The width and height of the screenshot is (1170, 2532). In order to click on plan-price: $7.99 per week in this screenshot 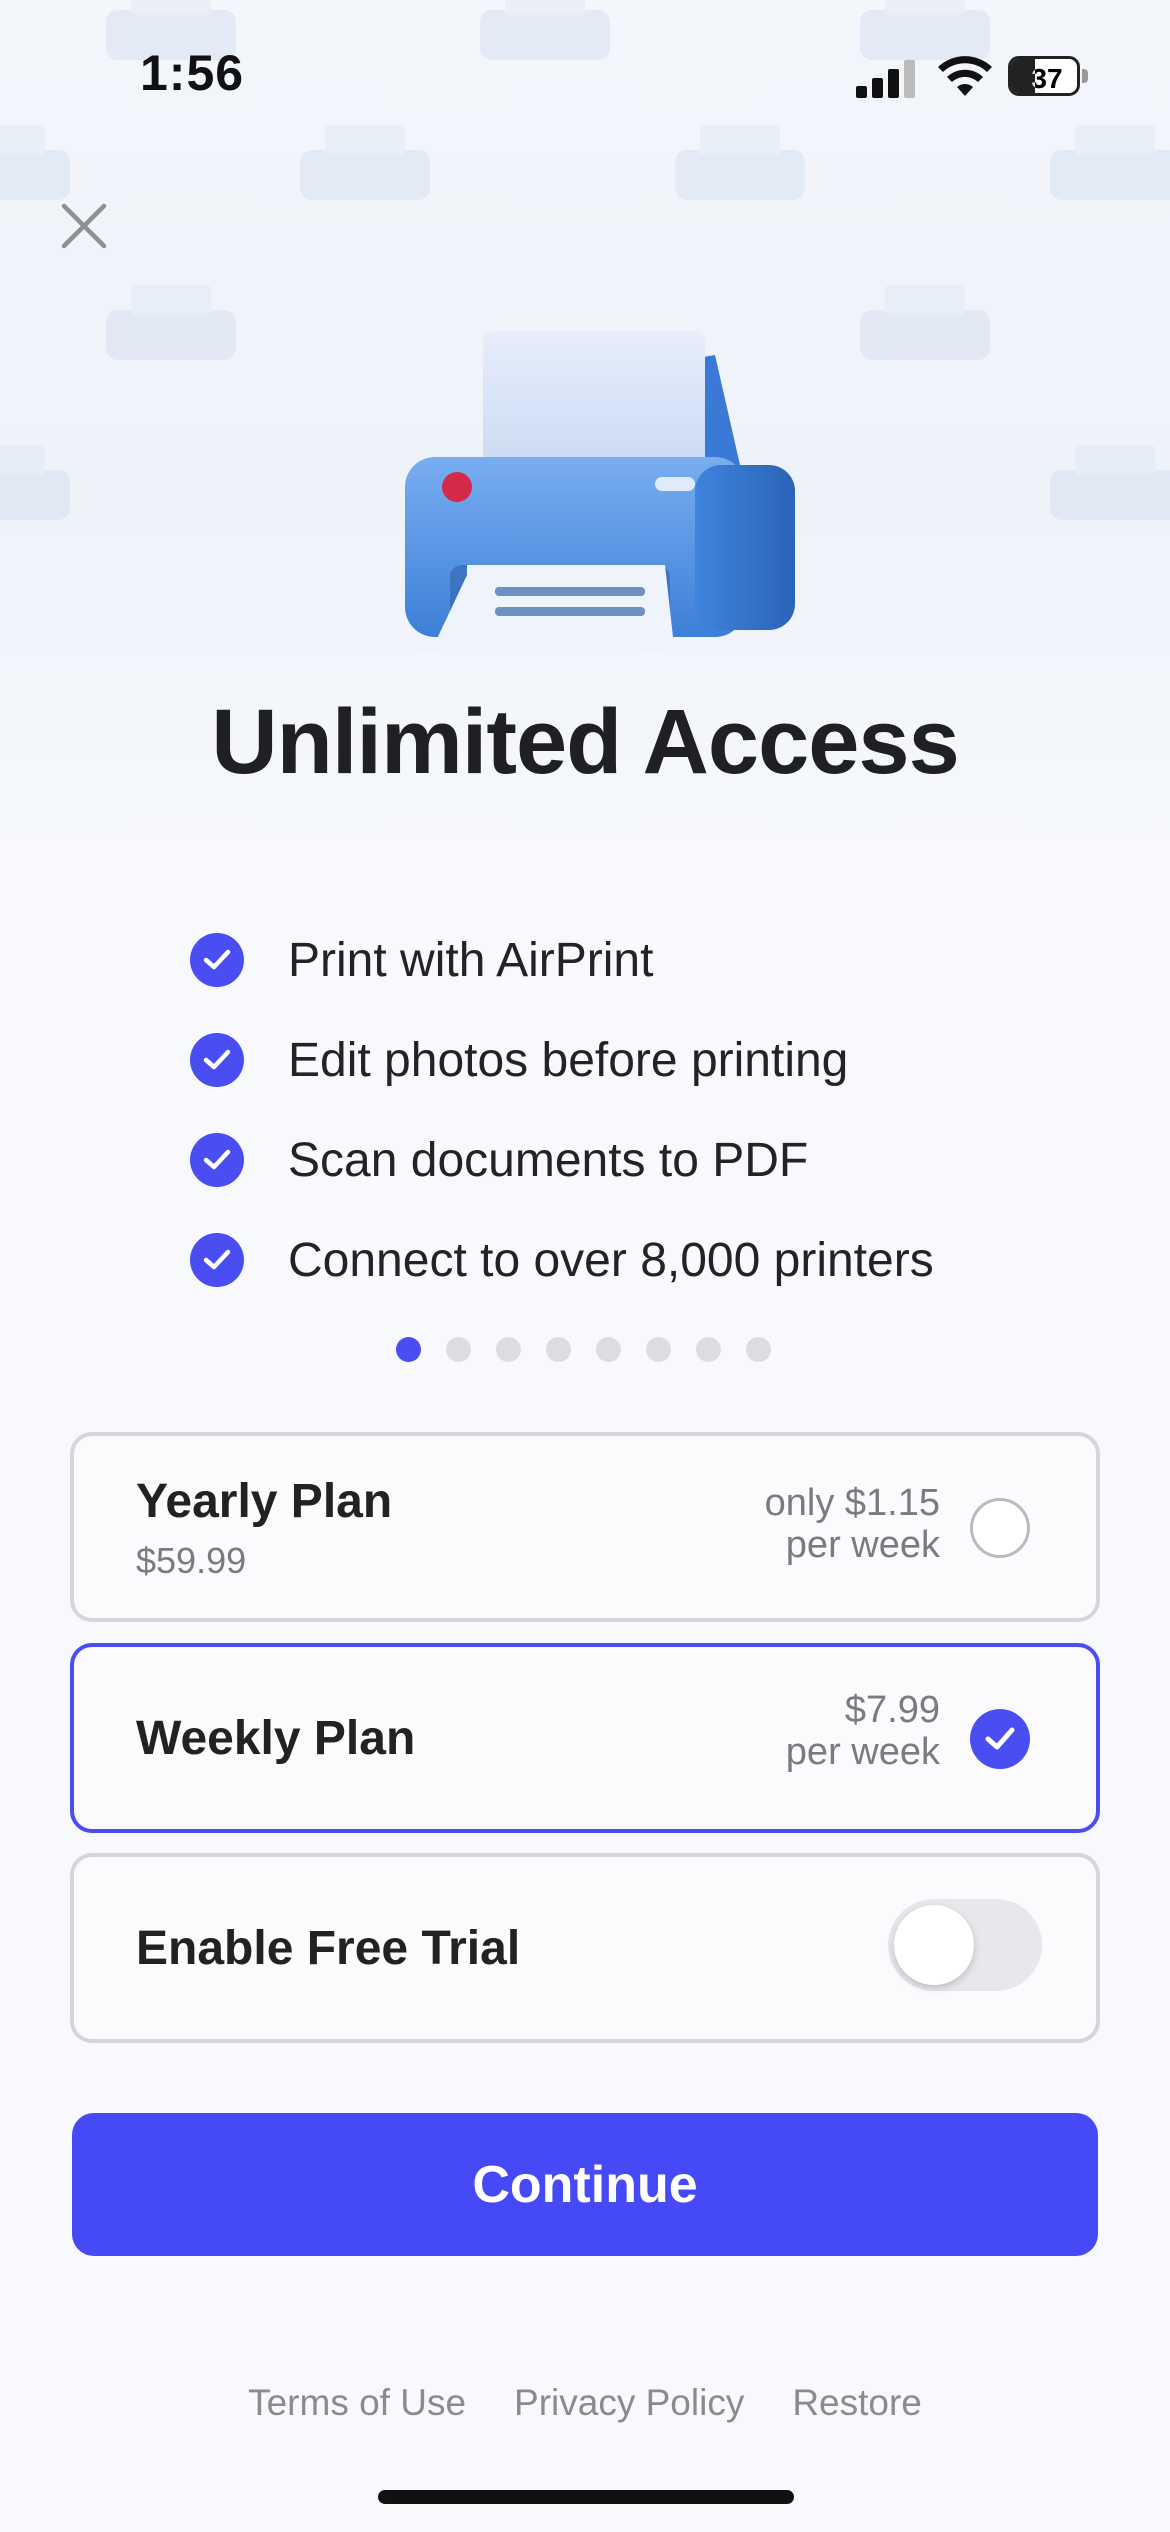, I will do `click(863, 1731)`.